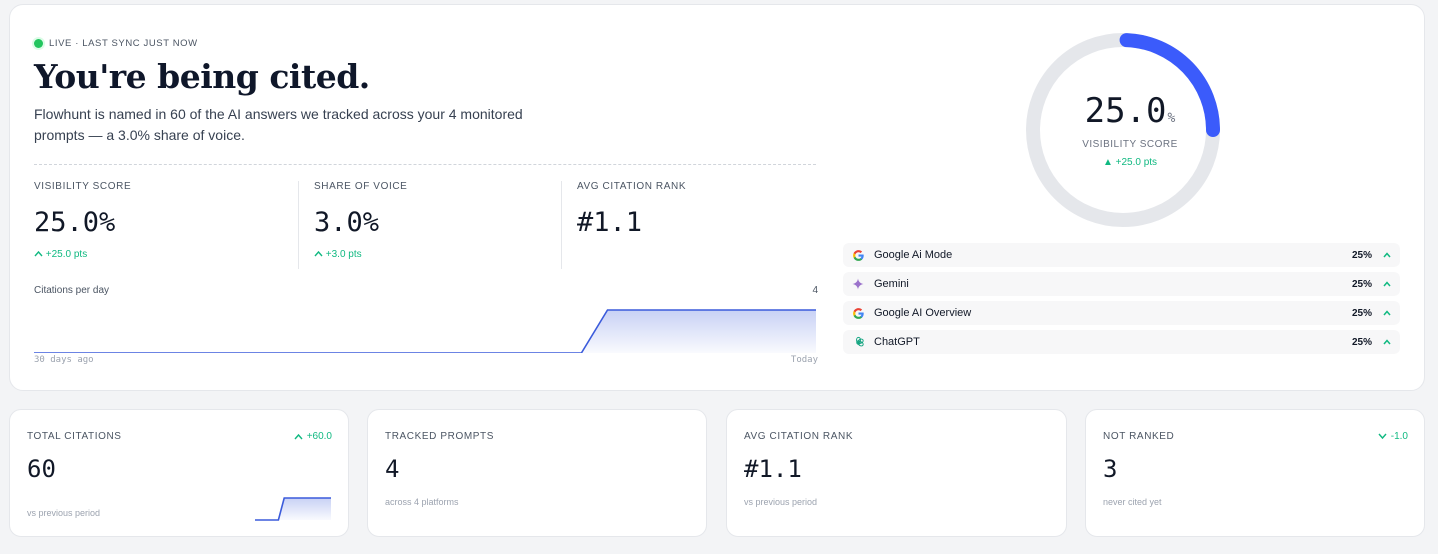 The height and width of the screenshot is (554, 1438). I want to click on card-value: #1.1, so click(773, 469).